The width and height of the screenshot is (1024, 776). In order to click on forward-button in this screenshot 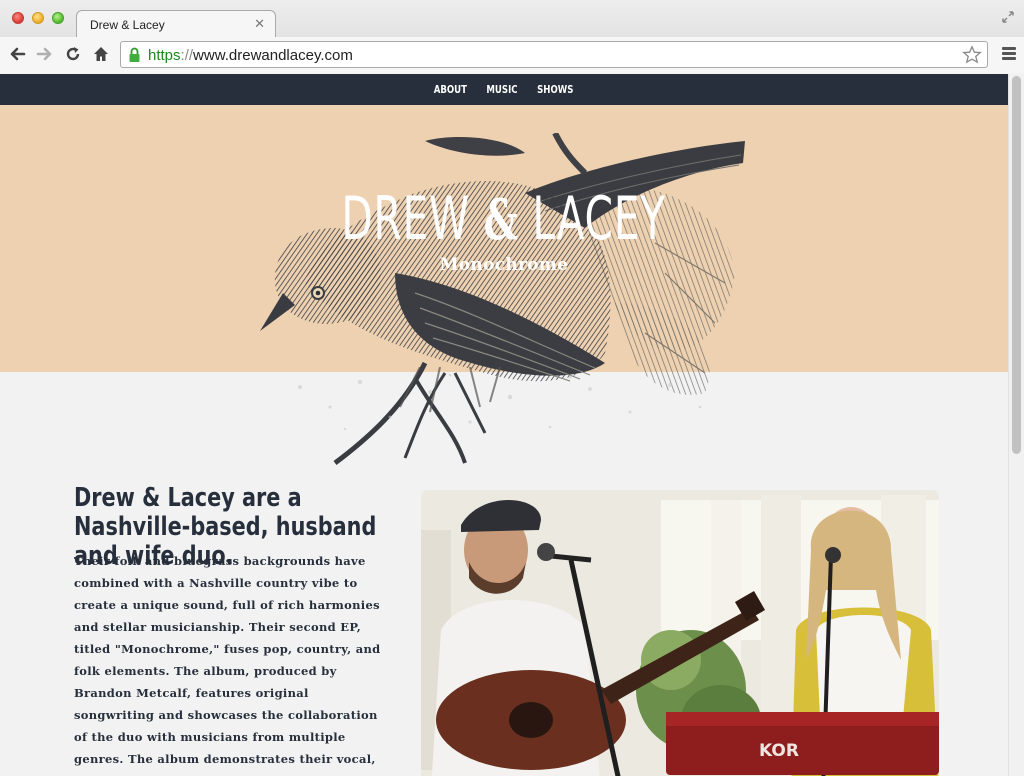, I will do `click(45, 54)`.